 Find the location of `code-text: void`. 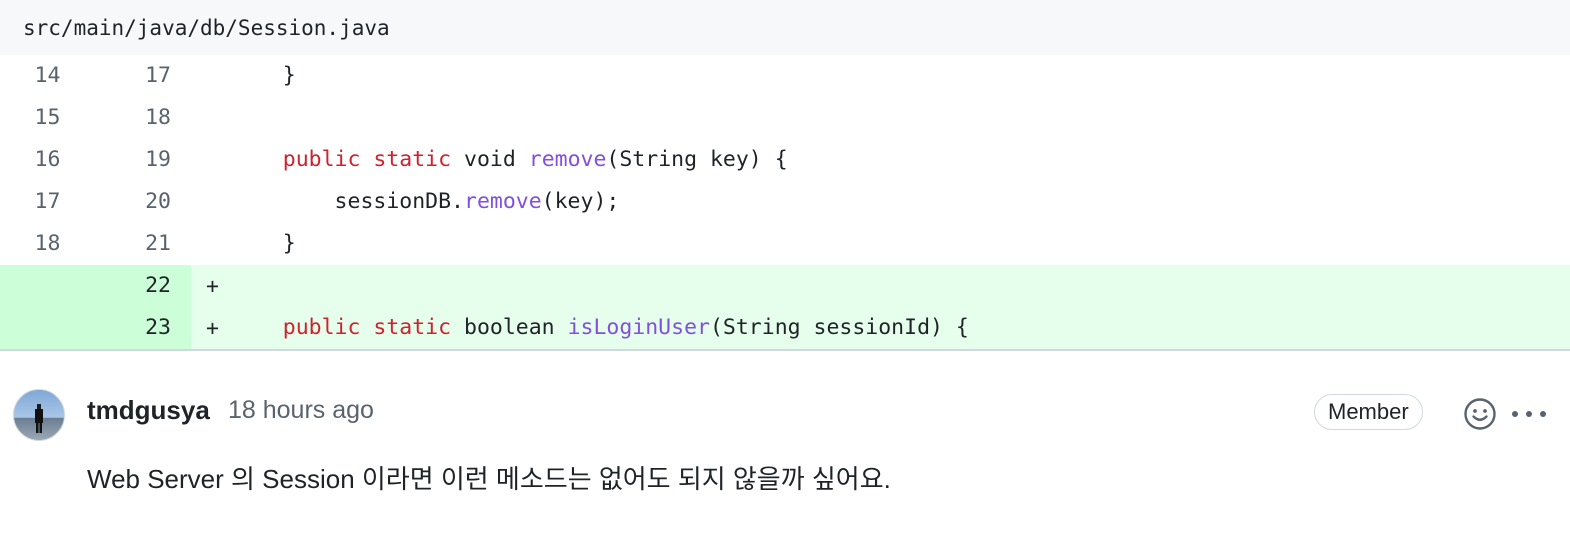

code-text: void is located at coordinates (490, 159).